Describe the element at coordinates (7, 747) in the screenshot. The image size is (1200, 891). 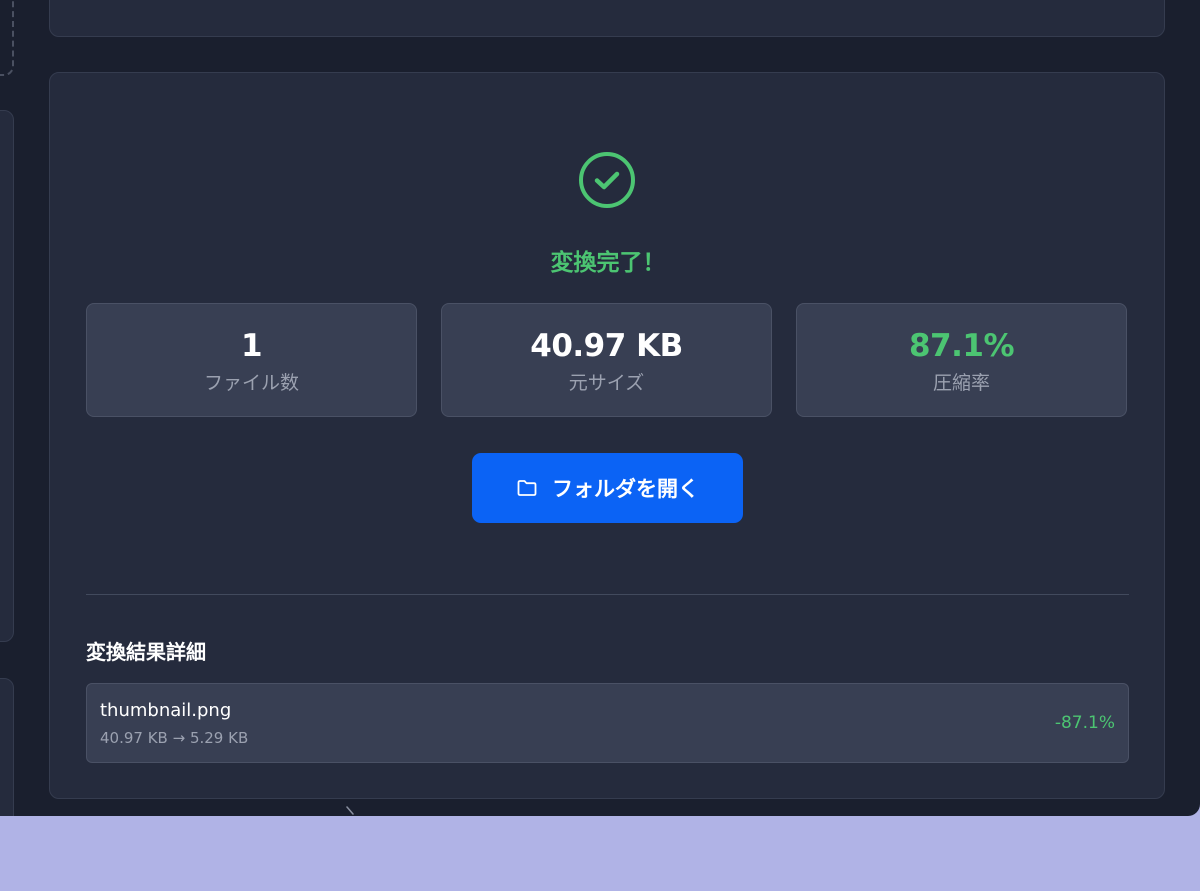
I see `left-panel-edge-lower` at that location.